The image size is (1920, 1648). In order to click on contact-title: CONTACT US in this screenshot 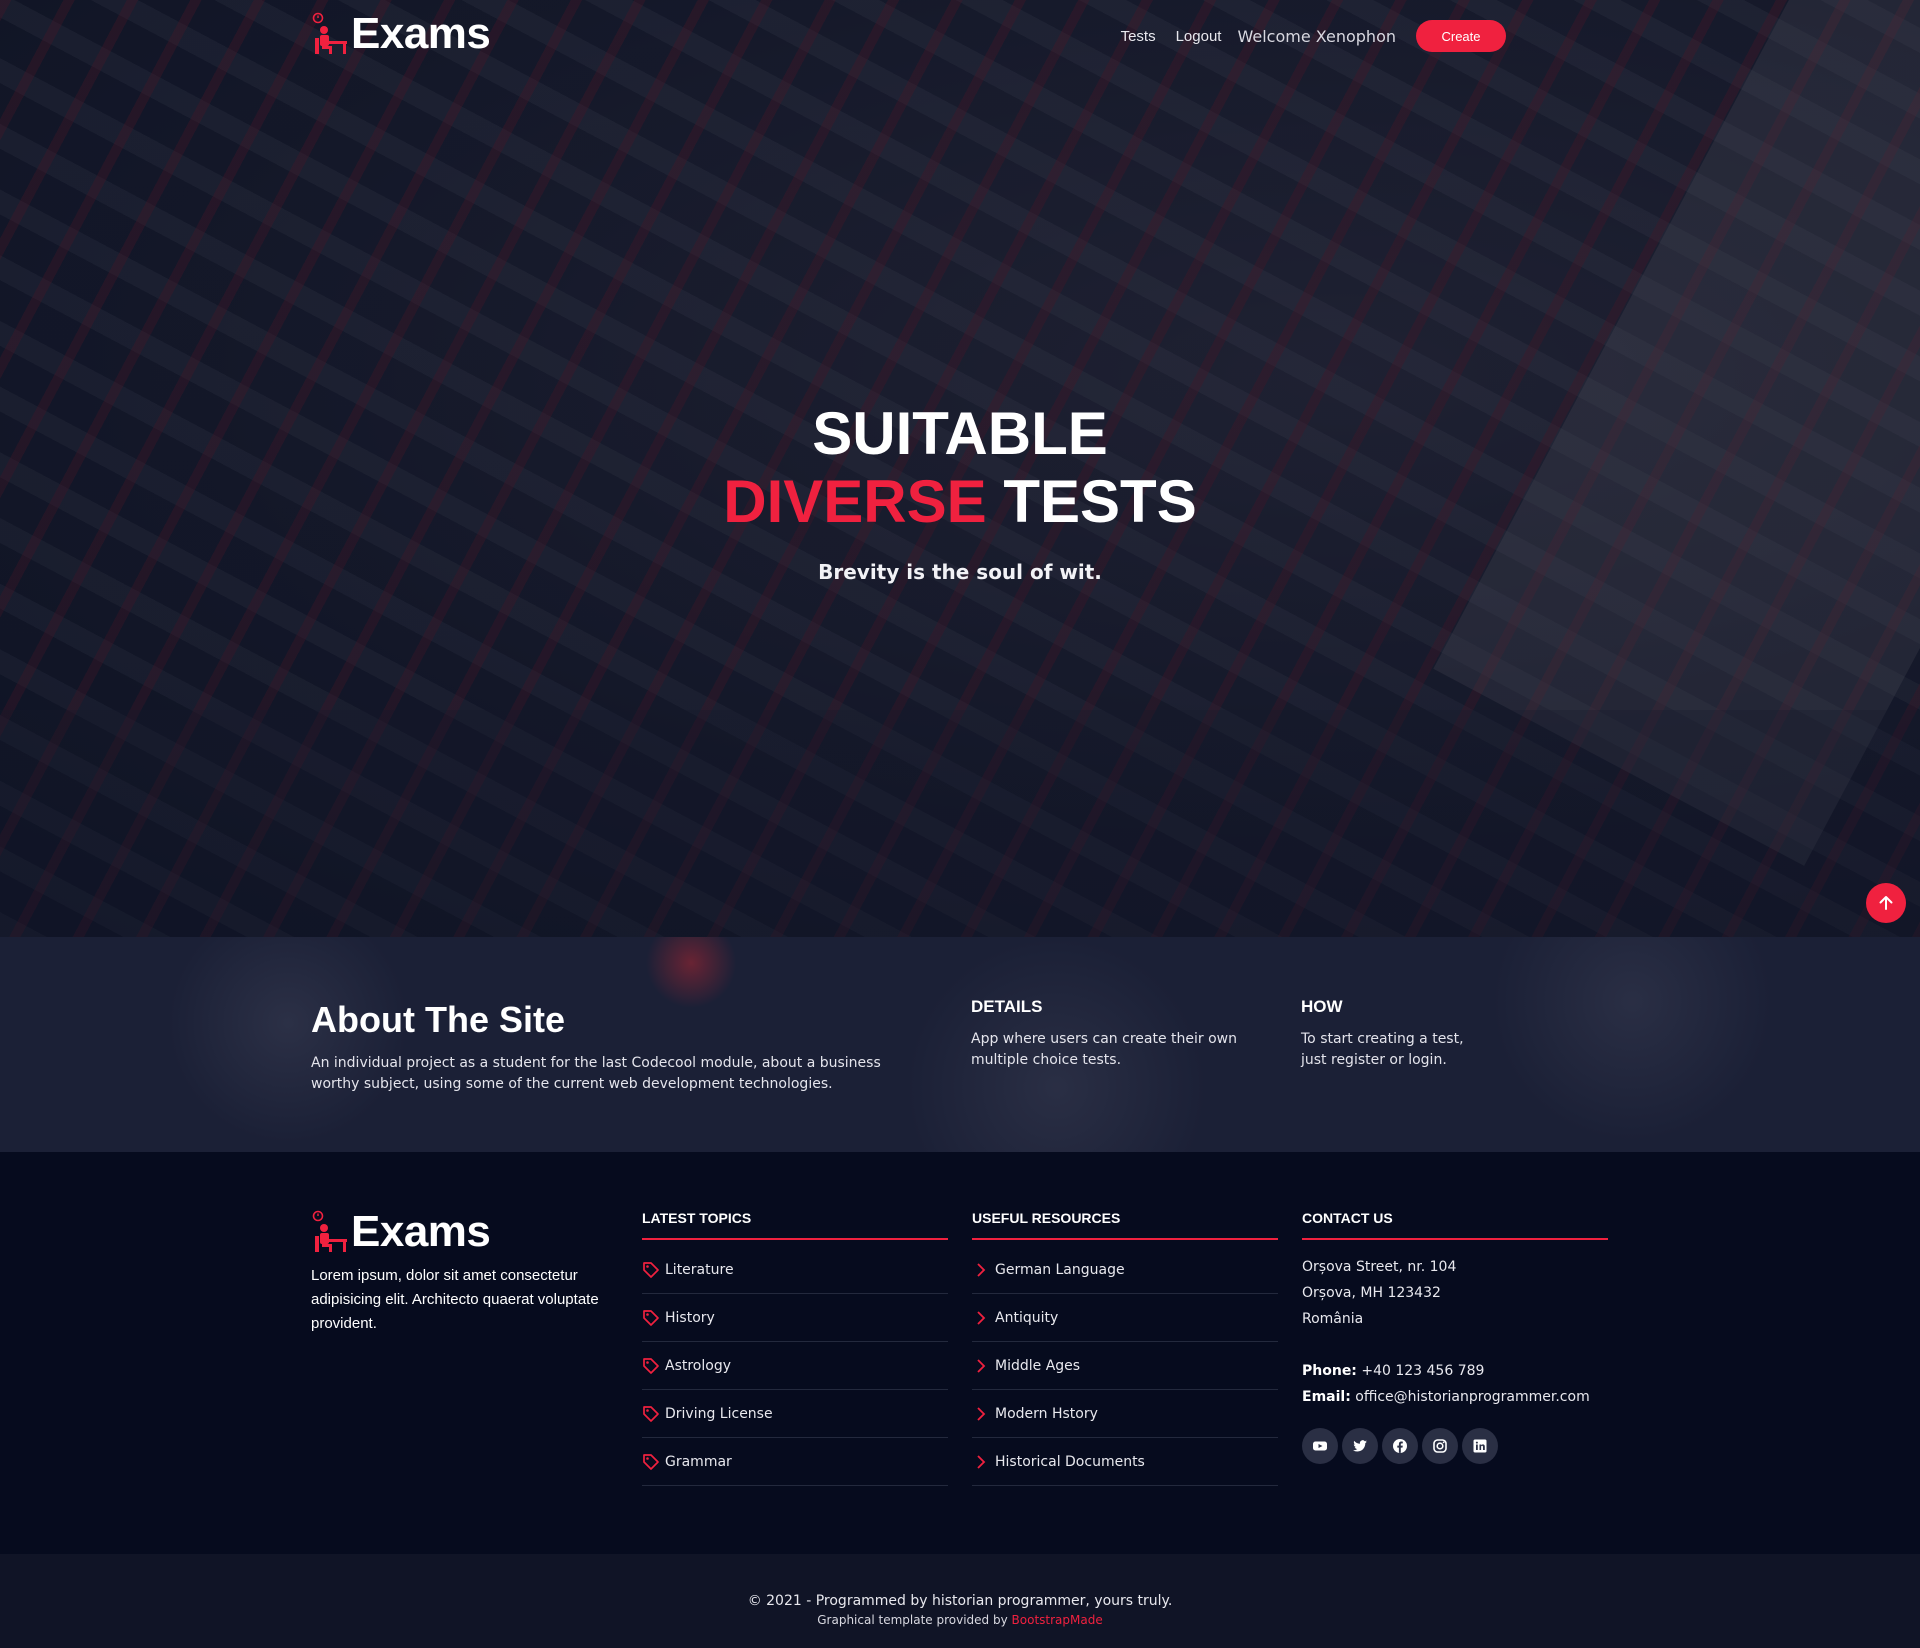, I will do `click(1455, 1225)`.